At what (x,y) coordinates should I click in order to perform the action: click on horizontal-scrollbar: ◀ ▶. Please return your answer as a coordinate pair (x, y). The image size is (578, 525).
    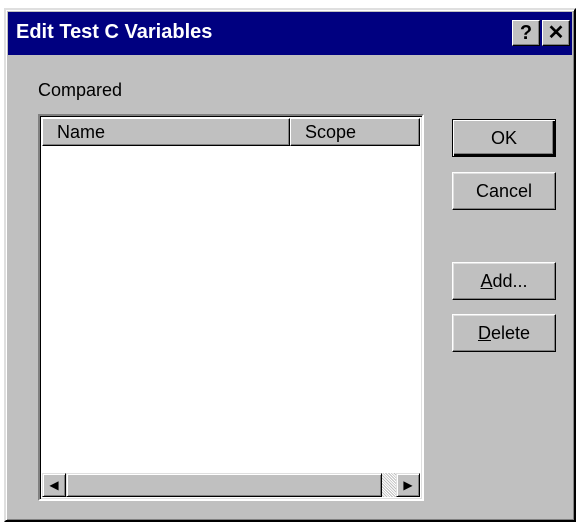
    Looking at the image, I should click on (231, 485).